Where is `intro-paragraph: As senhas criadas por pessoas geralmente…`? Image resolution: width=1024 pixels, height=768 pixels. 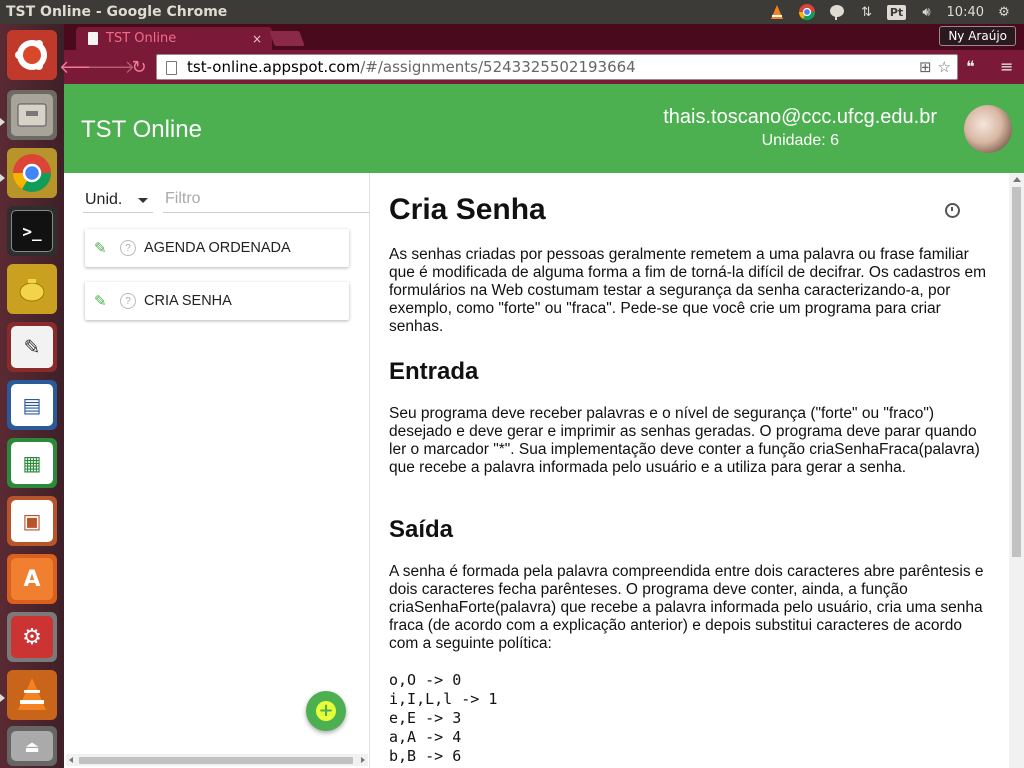
intro-paragraph: As senhas criadas por pessoas geralmente… is located at coordinates (688, 290).